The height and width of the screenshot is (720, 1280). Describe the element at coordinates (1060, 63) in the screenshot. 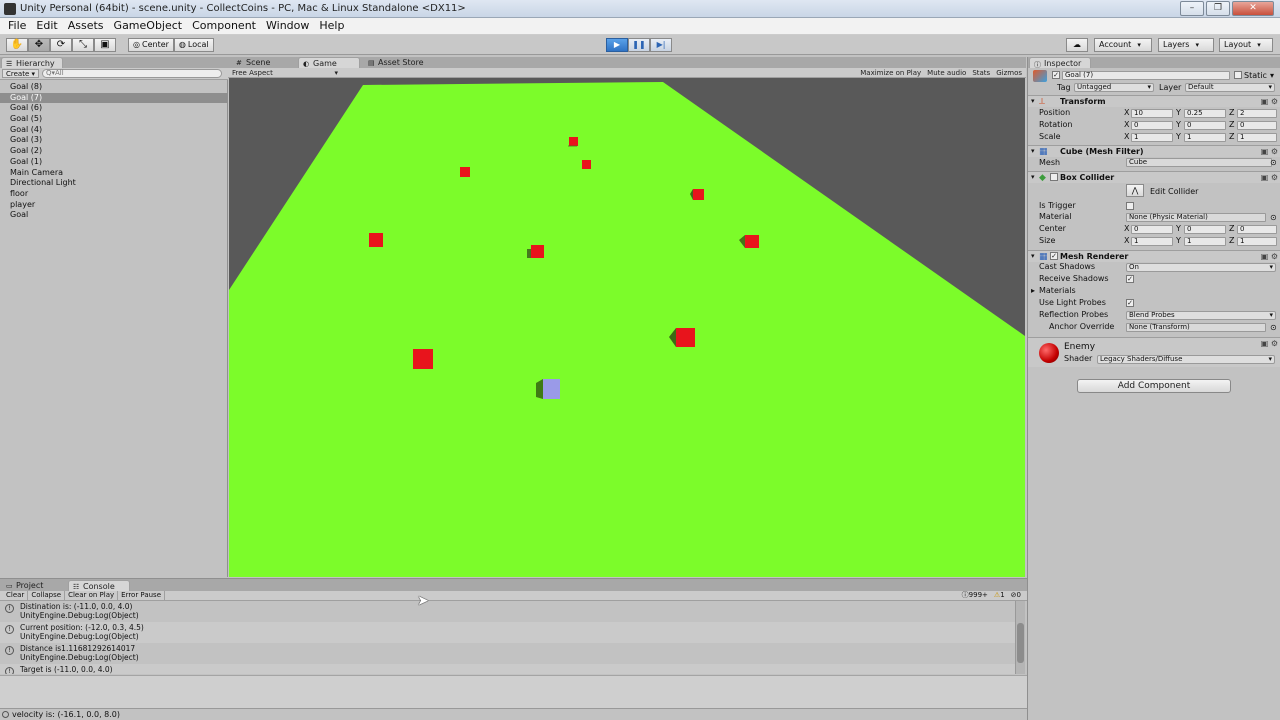

I see `tab-inspector: ⓘ Inspector` at that location.